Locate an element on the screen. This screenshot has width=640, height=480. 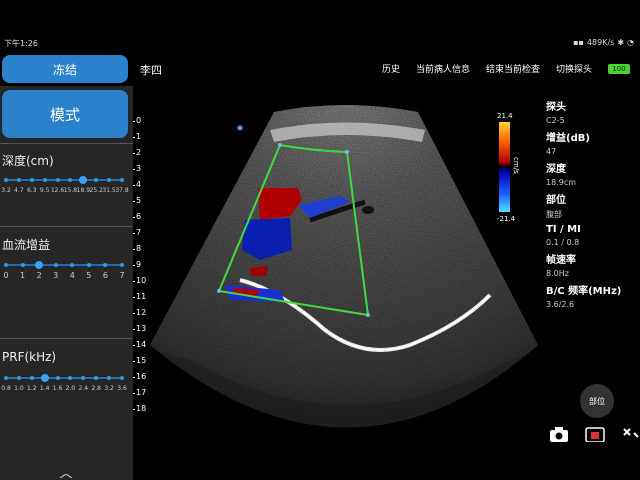
flow-gain-ticks: 0 1 2 3 4 5 6 7 is located at coordinates (65, 276).